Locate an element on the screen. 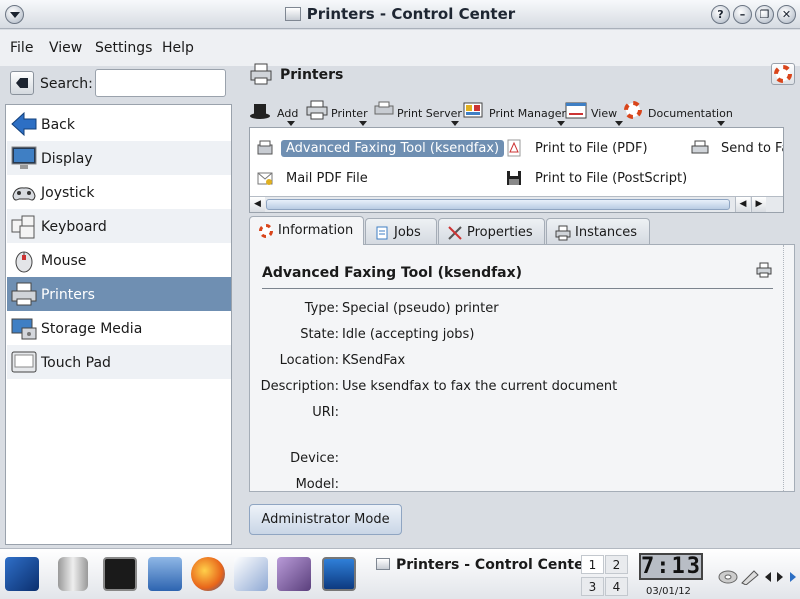  firefox-icon is located at coordinates (208, 574).